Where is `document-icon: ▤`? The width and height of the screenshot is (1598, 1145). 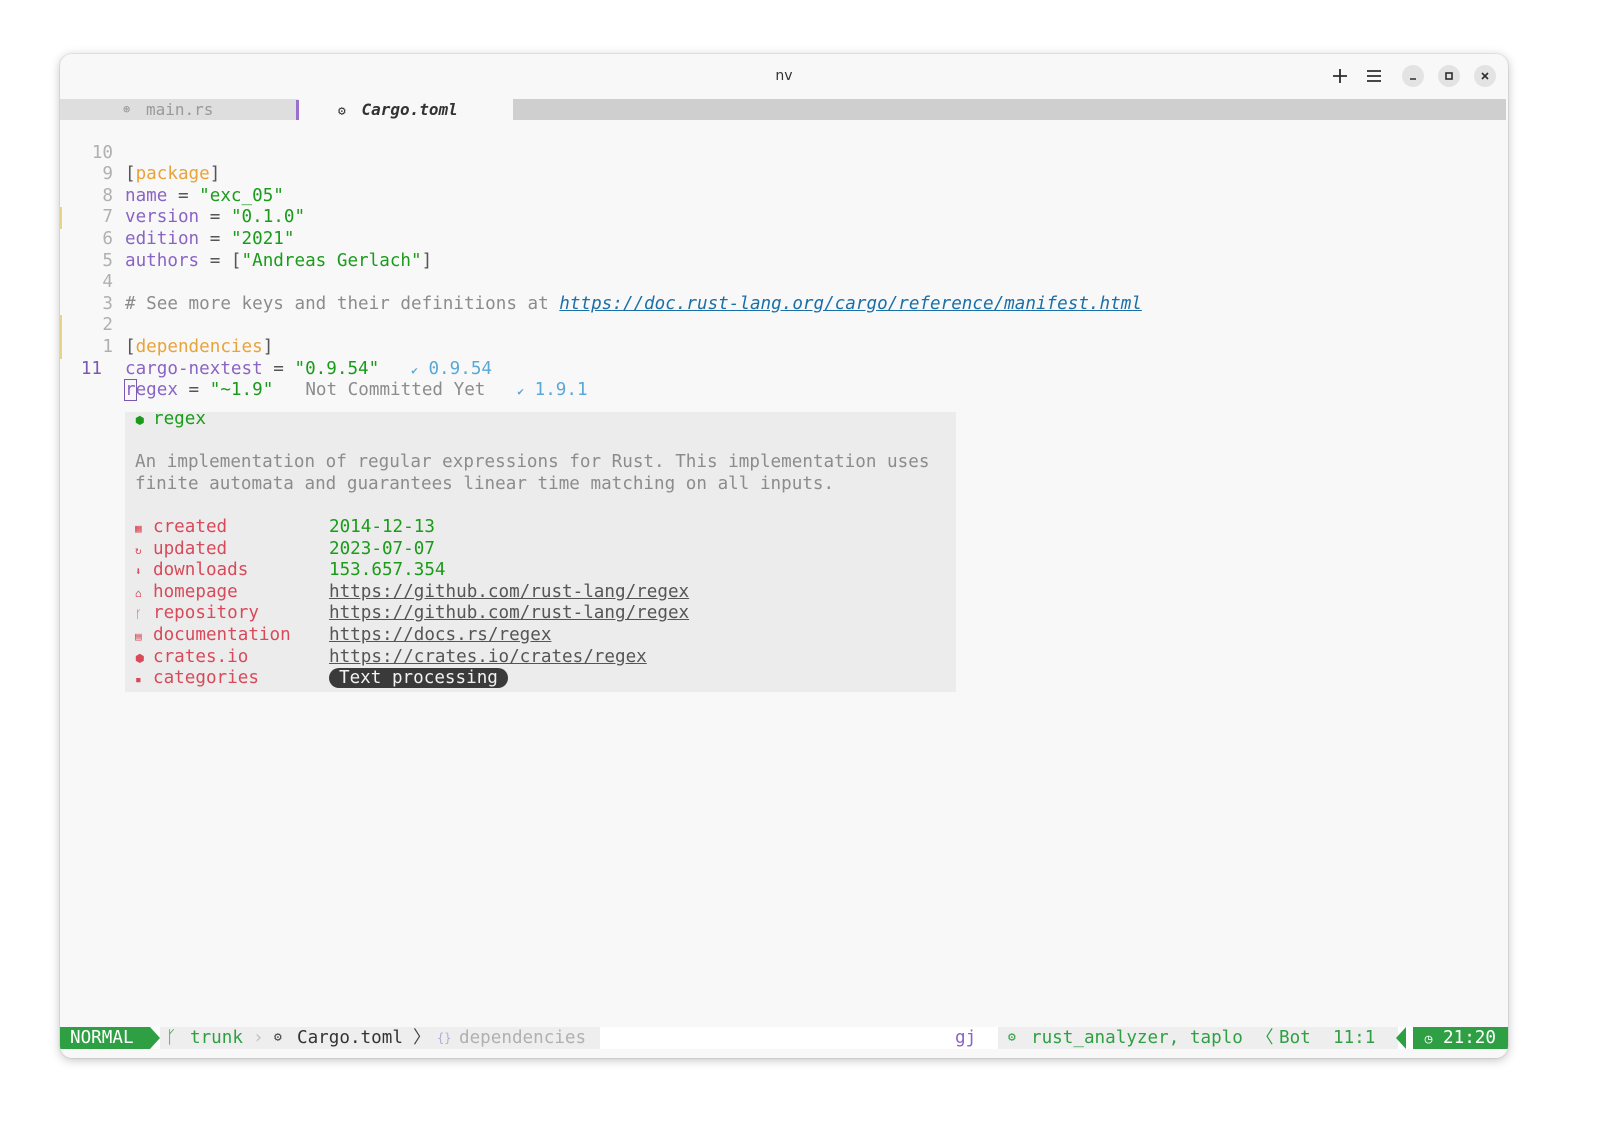
document-icon: ▤ is located at coordinates (138, 636).